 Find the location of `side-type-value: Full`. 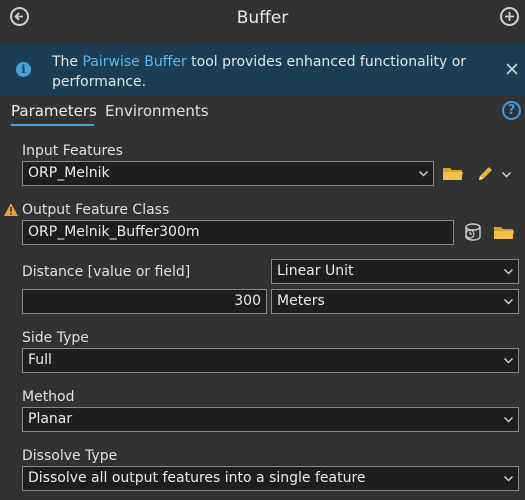

side-type-value: Full is located at coordinates (40, 360).